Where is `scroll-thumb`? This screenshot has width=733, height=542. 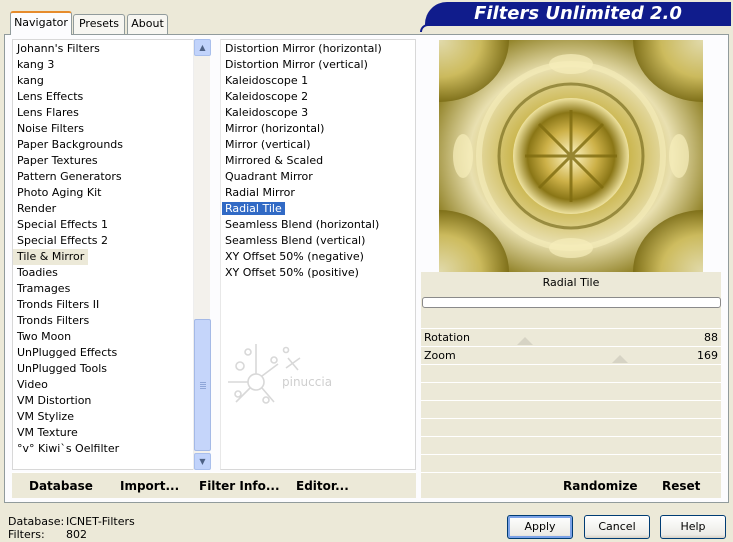 scroll-thumb is located at coordinates (202, 385).